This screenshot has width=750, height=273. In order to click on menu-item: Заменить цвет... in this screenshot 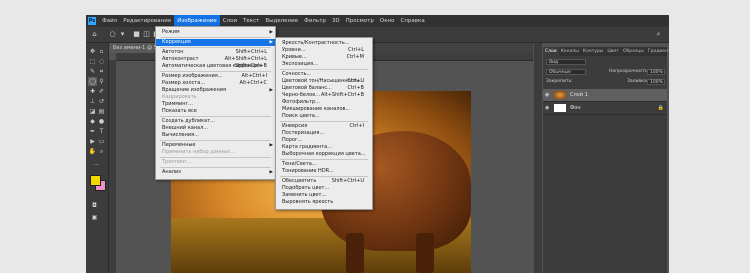, I will do `click(324, 195)`.